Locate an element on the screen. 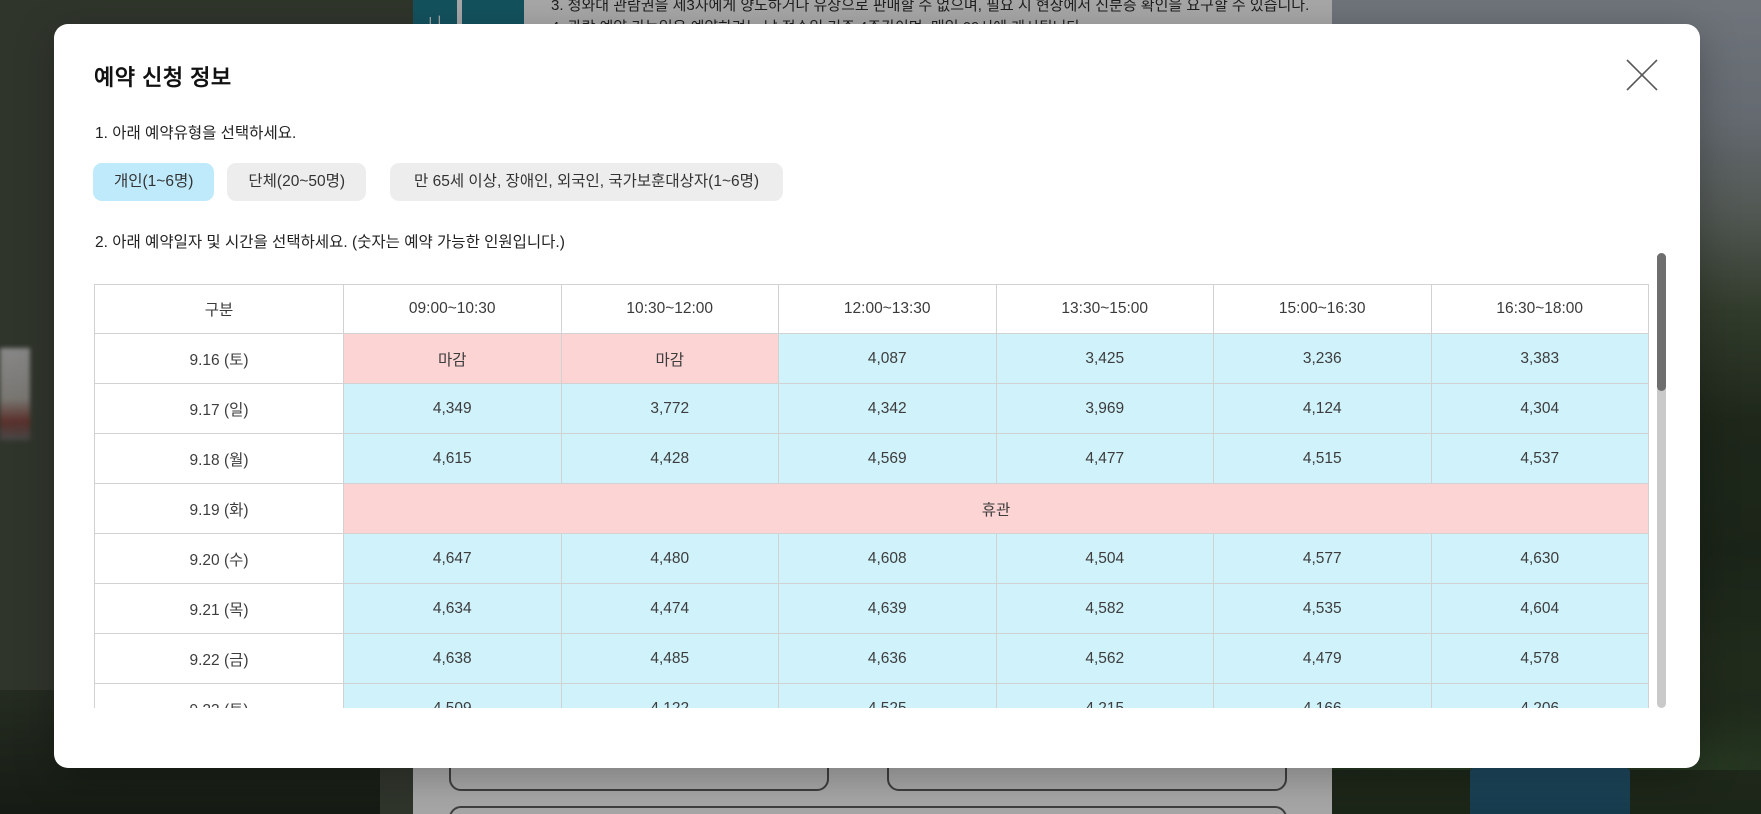  column-header: 09:00~10:30 is located at coordinates (452, 309).